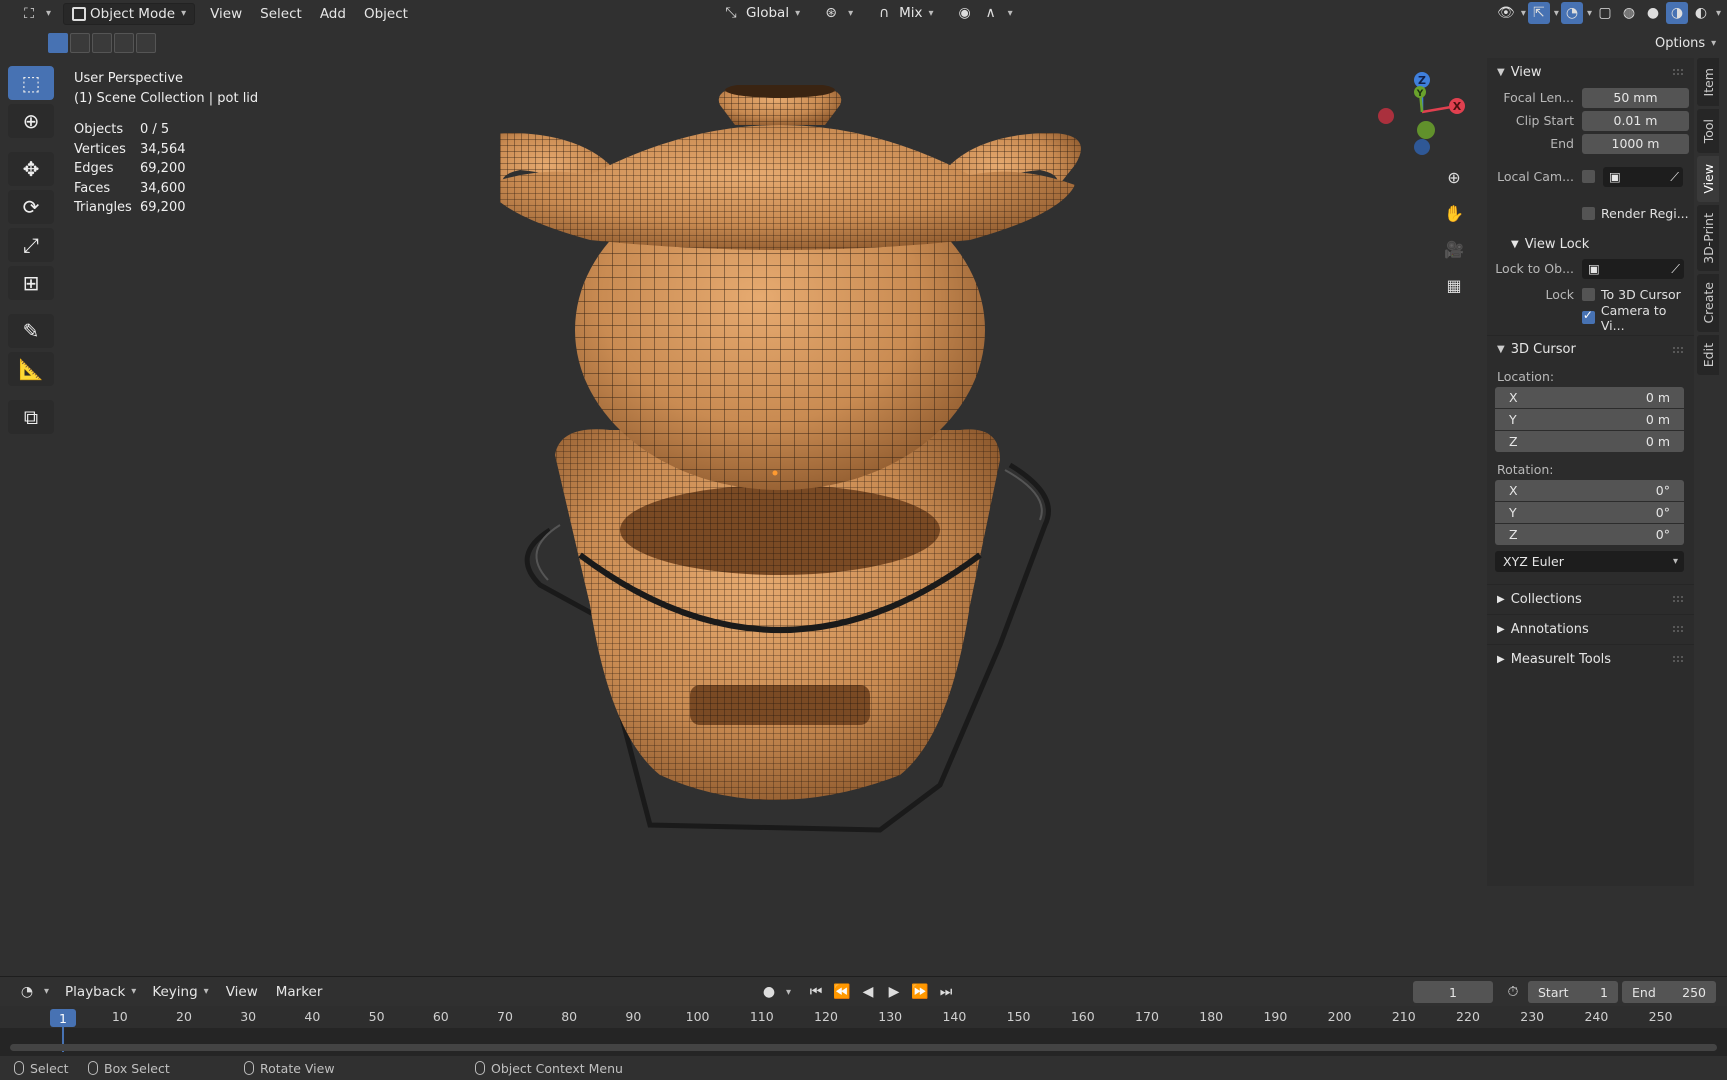  Describe the element at coordinates (31, 283) in the screenshot. I see `transform-tool: ⊞` at that location.